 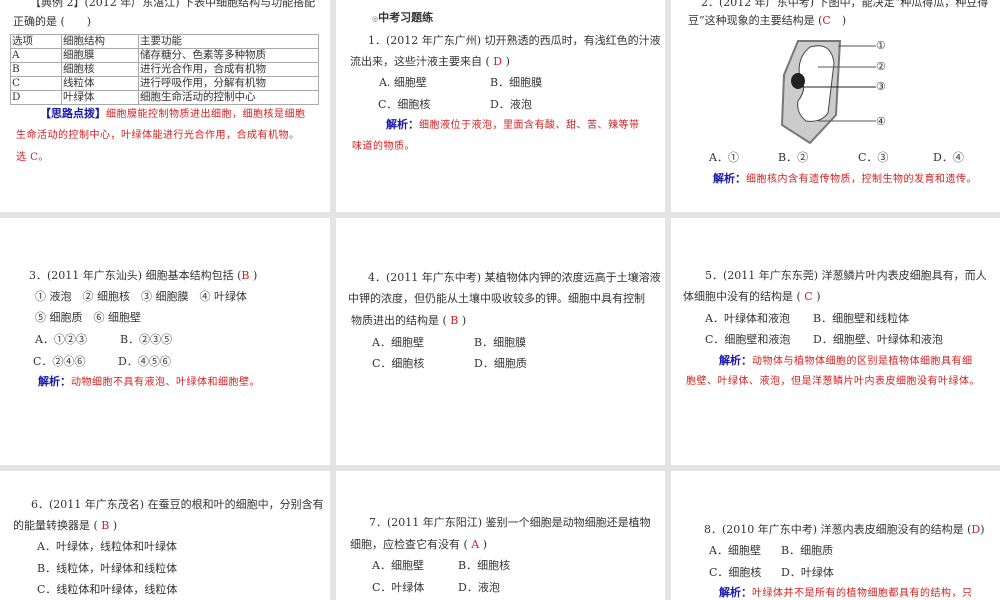 I want to click on table-row: B 细胞核 进行光合作用，合成有机物, so click(x=164, y=69).